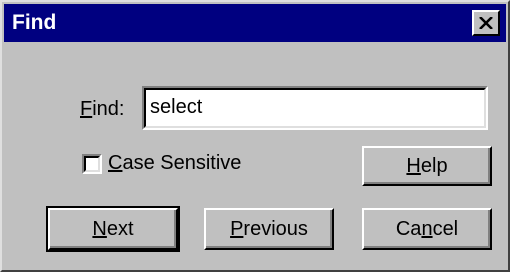 The image size is (514, 276). What do you see at coordinates (92, 164) in the screenshot?
I see `case-sensitive-checkbox` at bounding box center [92, 164].